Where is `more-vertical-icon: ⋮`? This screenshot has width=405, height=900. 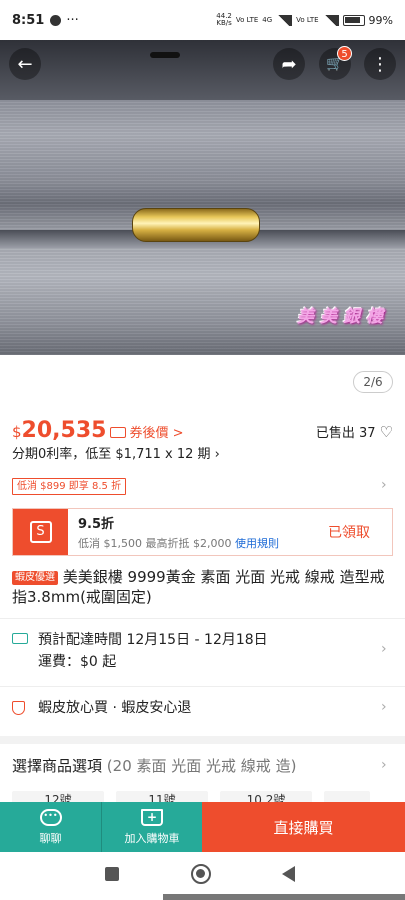
more-vertical-icon: ⋮ is located at coordinates (380, 64).